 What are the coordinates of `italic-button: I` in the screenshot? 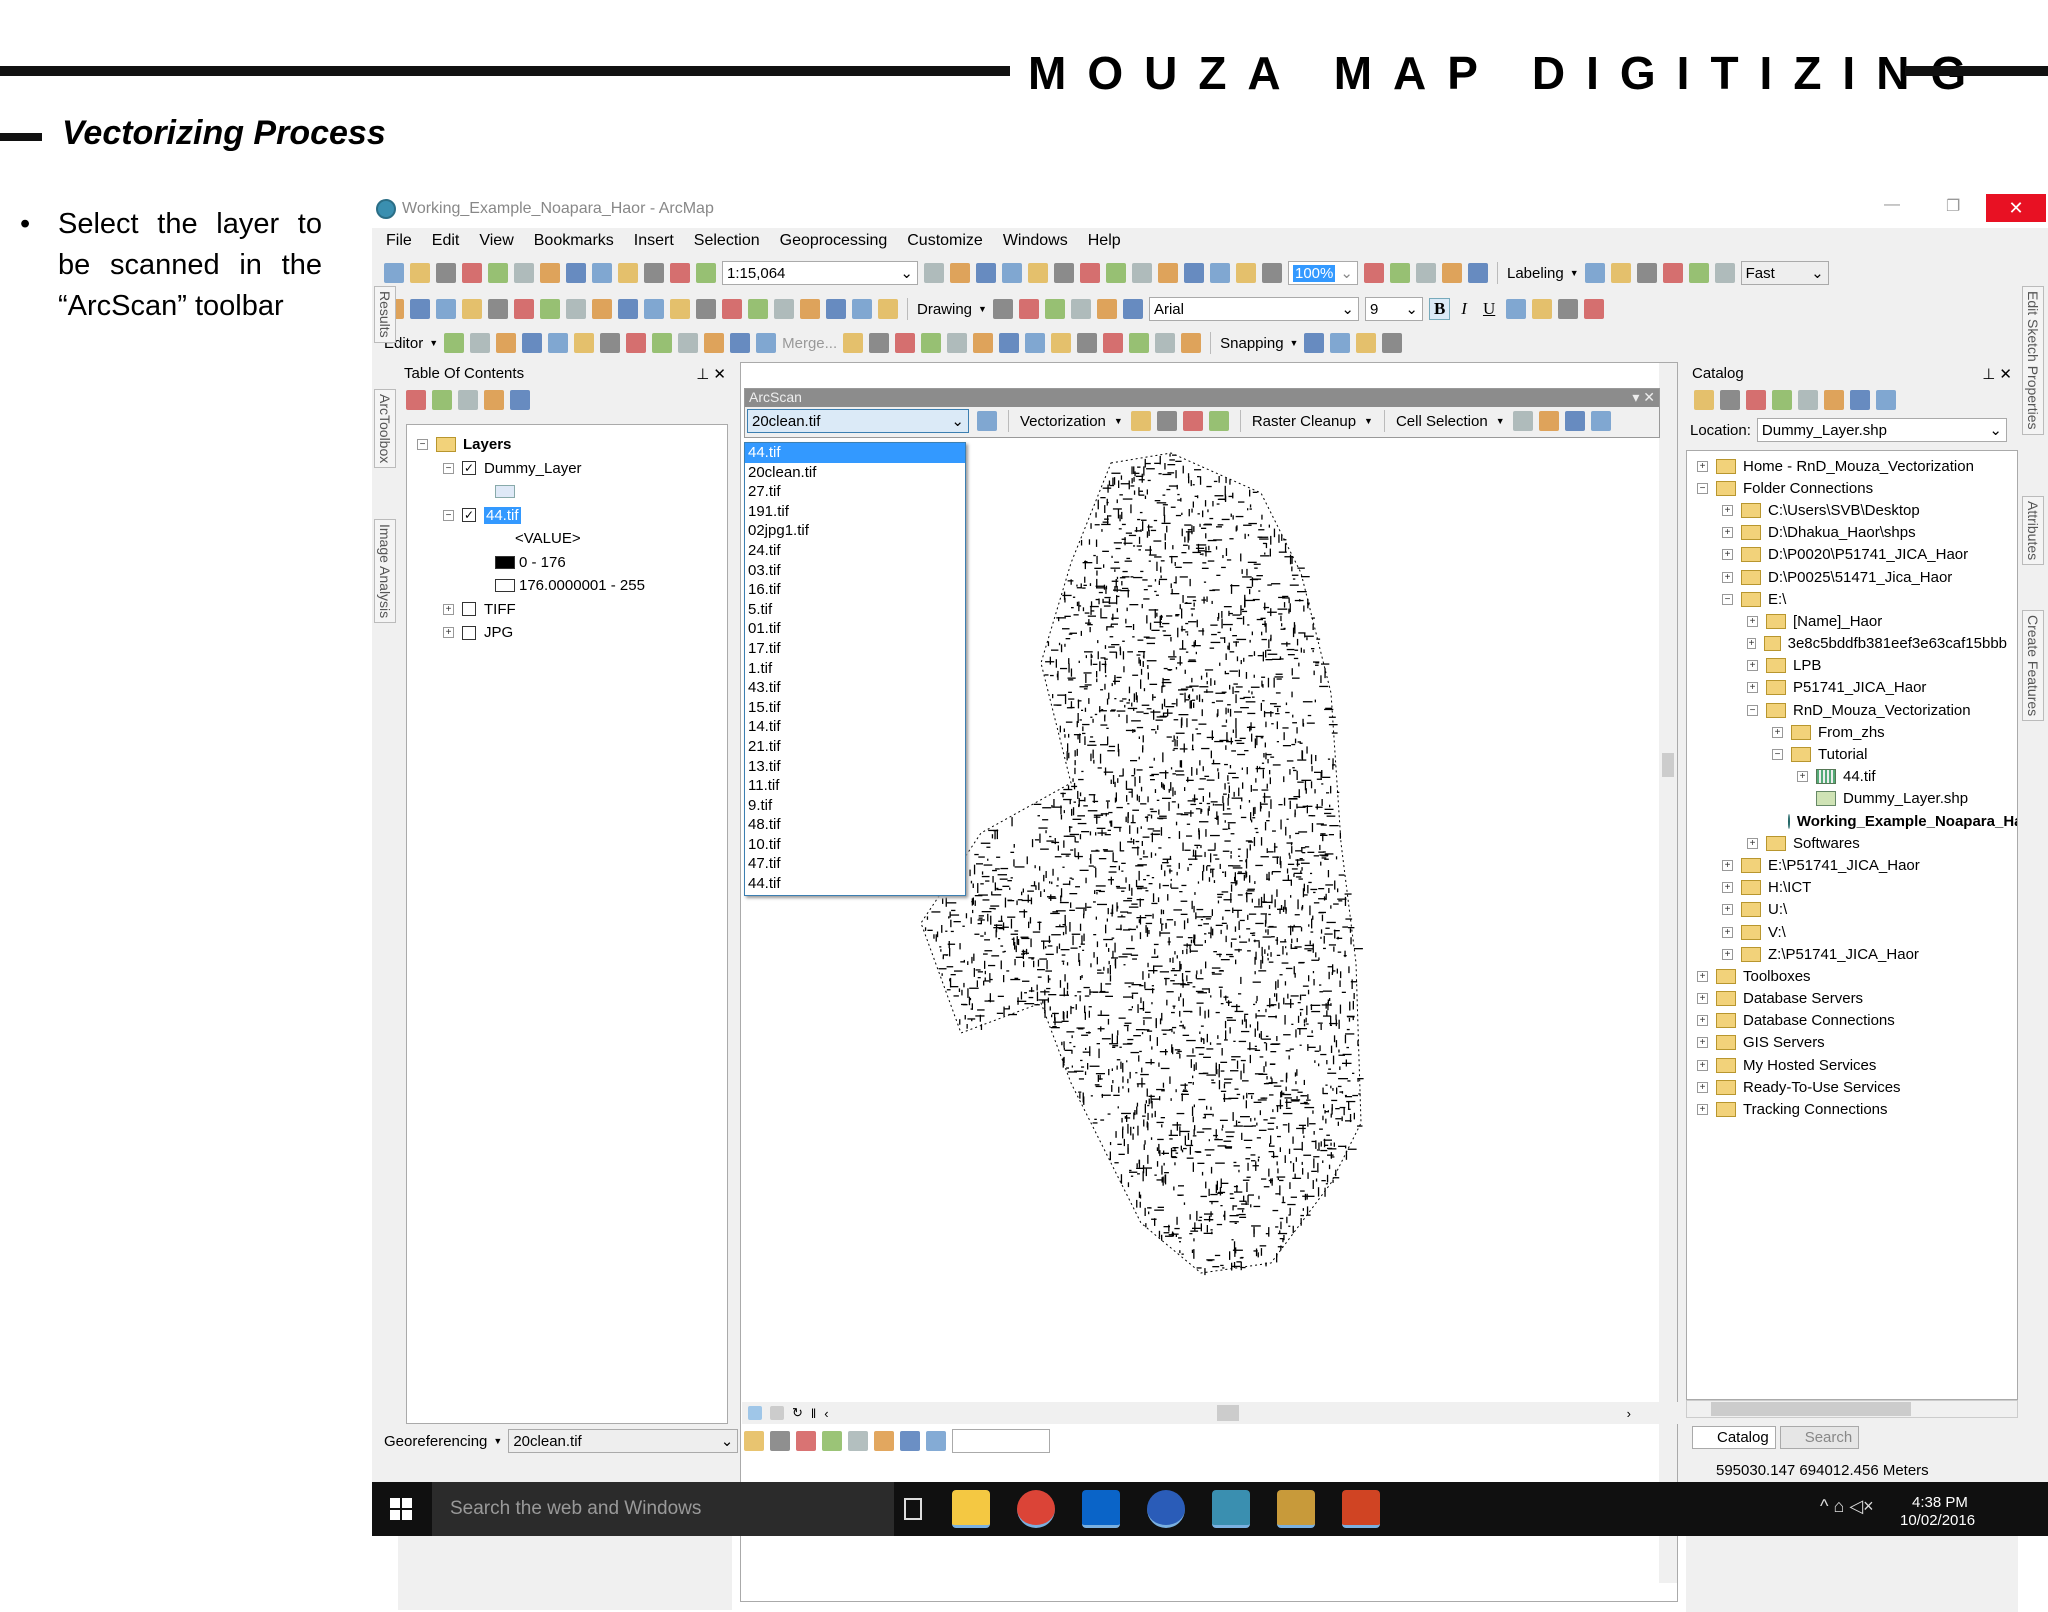 It's located at (1464, 309).